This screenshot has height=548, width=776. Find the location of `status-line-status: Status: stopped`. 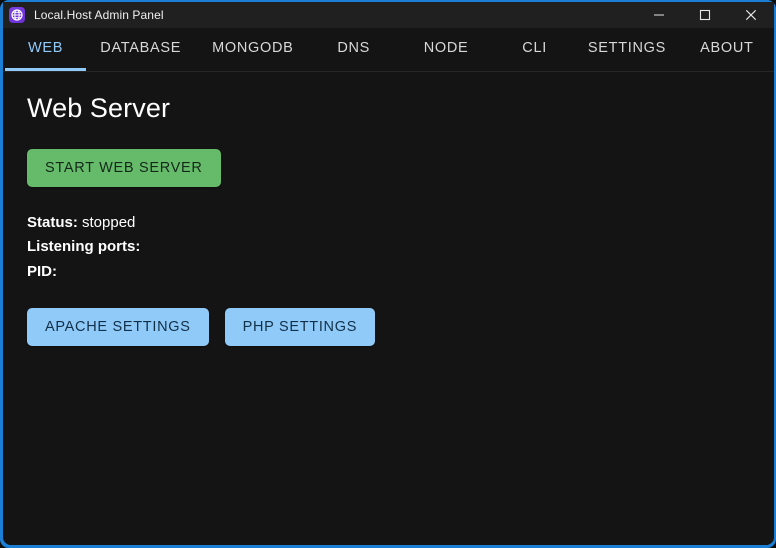

status-line-status: Status: stopped is located at coordinates (400, 223).